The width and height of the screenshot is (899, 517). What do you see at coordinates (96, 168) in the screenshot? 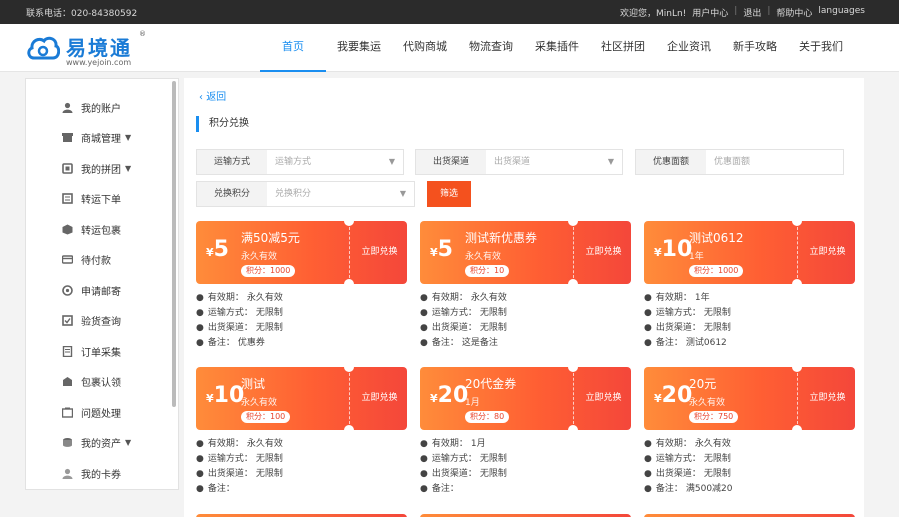
I see `sidebar-item-group-buy: 我的拼团 ▼` at bounding box center [96, 168].